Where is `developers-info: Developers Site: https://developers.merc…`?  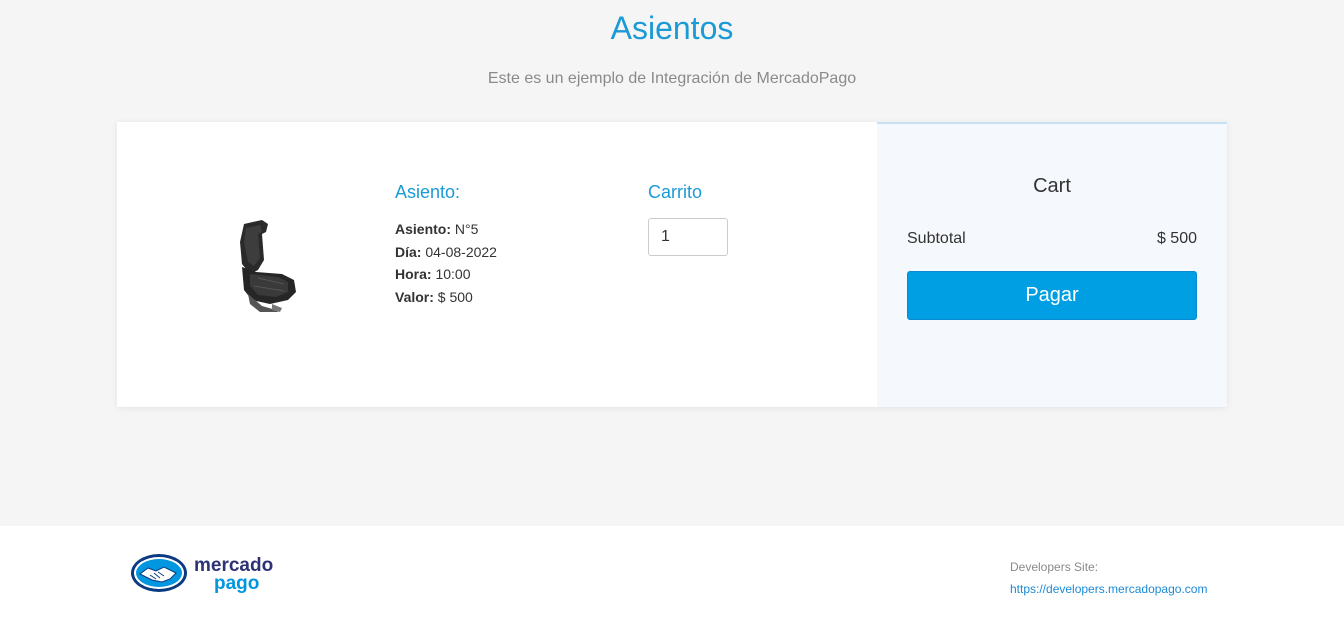 developers-info: Developers Site: https://developers.merc… is located at coordinates (1108, 578).